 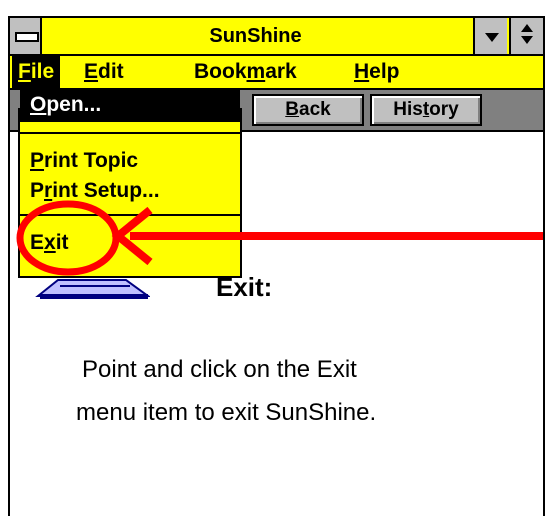 I want to click on file-menu-dropdown: Open... Print Topic Print Setup... Exit, so click(x=130, y=184).